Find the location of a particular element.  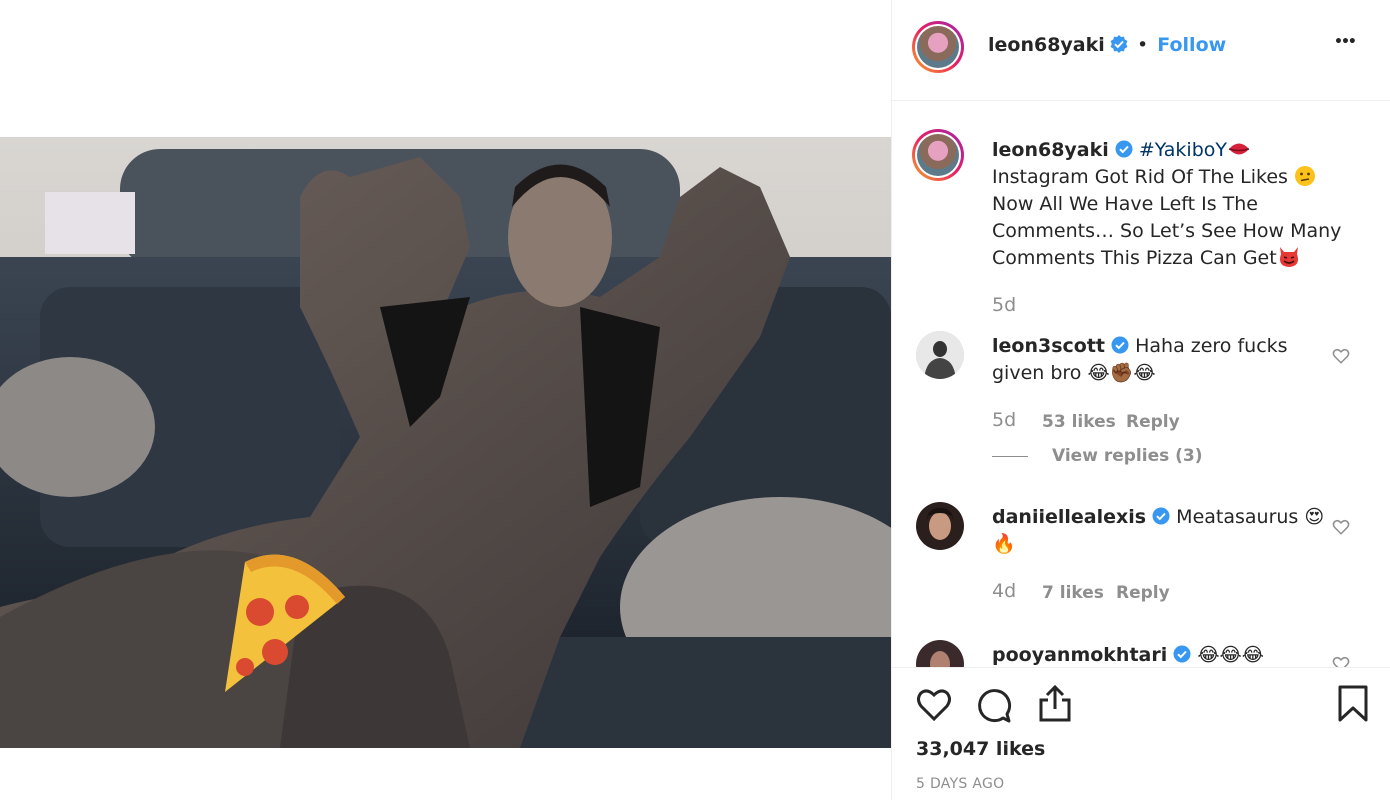

comment-author-3: pooyanmokhtari is located at coordinates (1079, 655).